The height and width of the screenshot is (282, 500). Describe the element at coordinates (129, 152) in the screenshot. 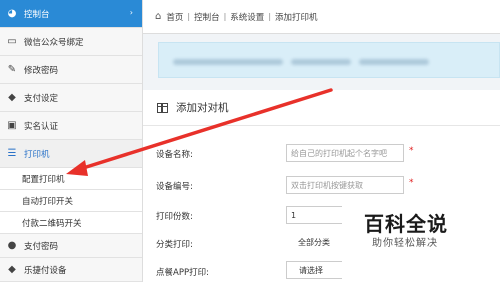

I see `chevron-down-icon: ⌄` at that location.